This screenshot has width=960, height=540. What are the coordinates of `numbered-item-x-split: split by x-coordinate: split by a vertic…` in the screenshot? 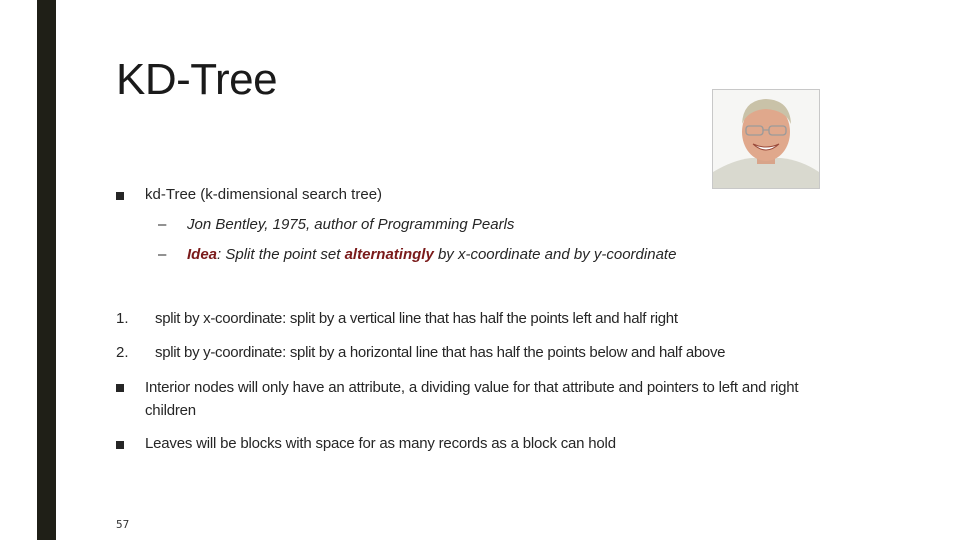 It's located at (416, 318).